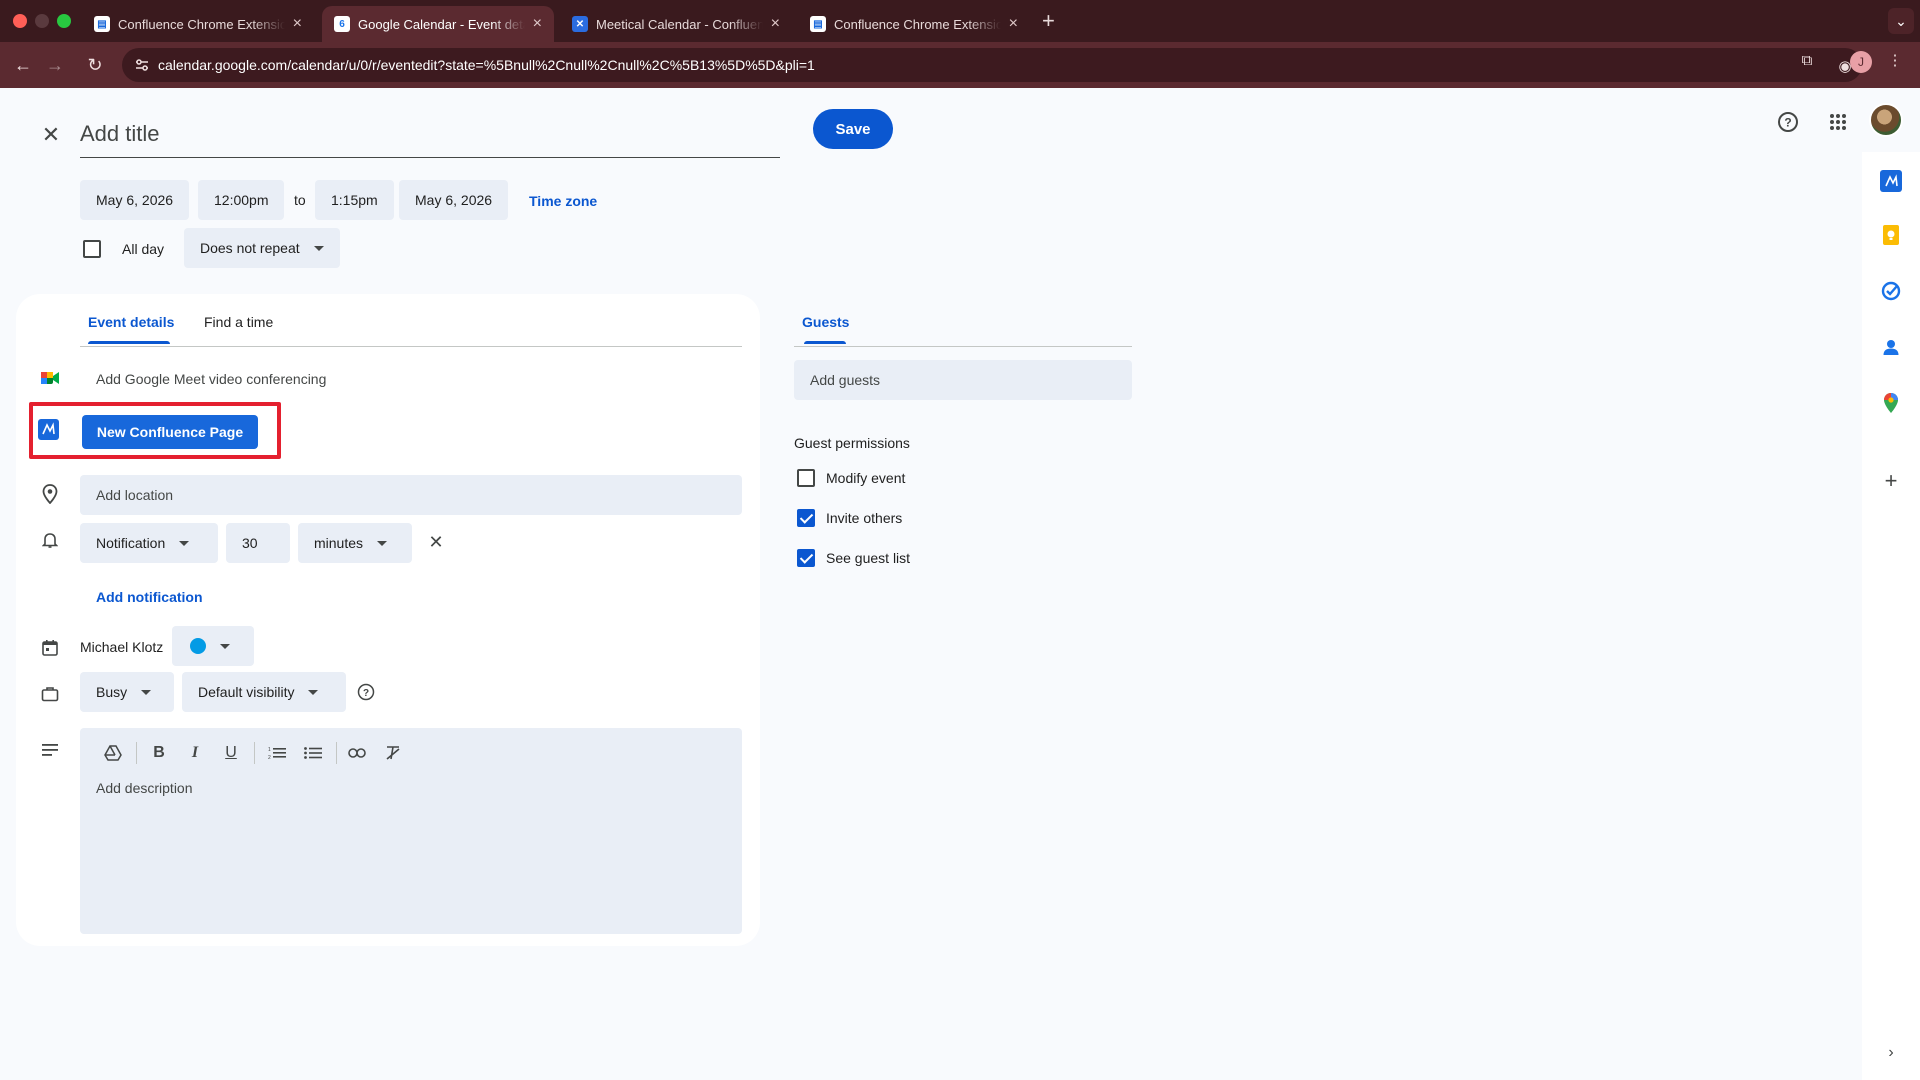  I want to click on visibility-dropdown: Default visibility, so click(264, 692).